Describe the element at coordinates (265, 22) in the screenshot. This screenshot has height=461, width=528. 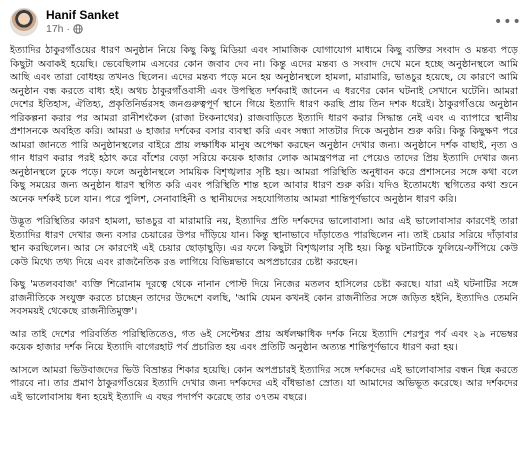
I see `post-header: Hanif Sanket 17h · •••` at that location.